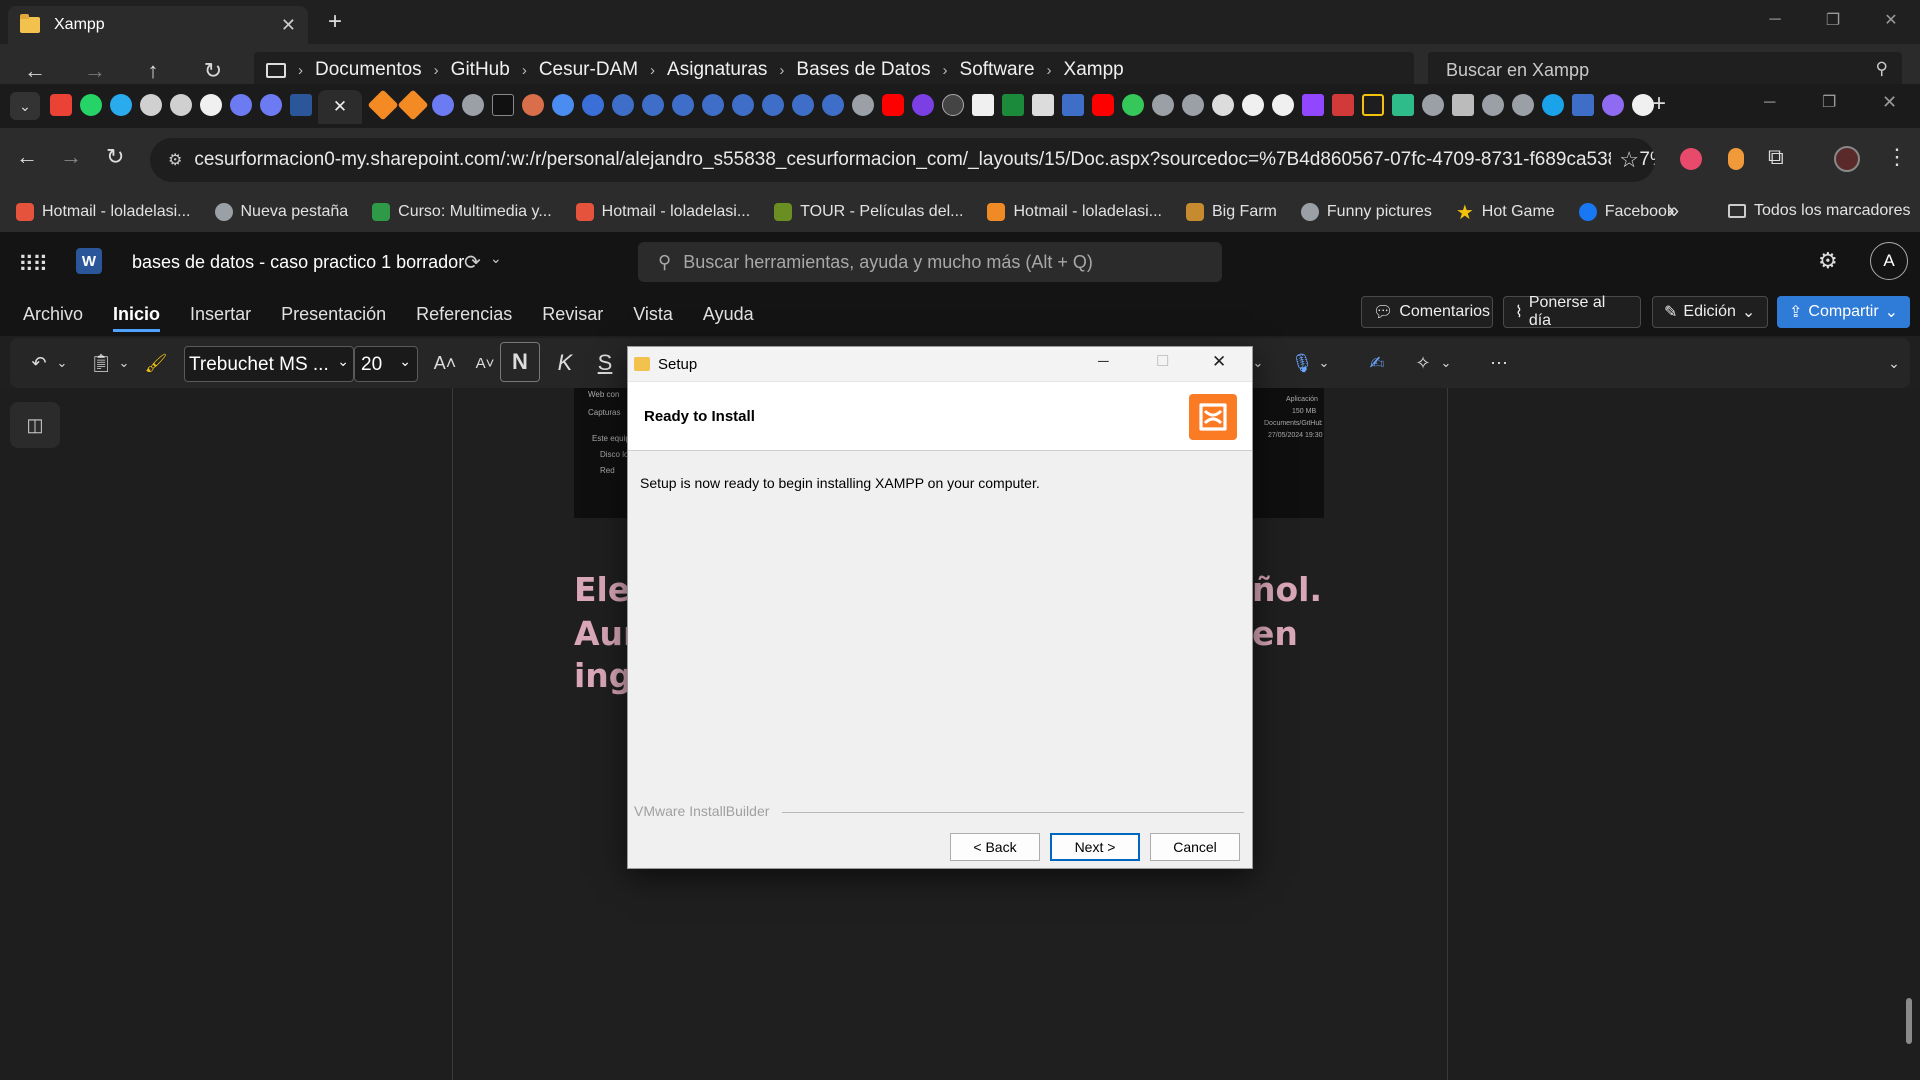  What do you see at coordinates (1665, 70) in the screenshot?
I see `explorer-search-input: Buscar en Xampp ⚲` at bounding box center [1665, 70].